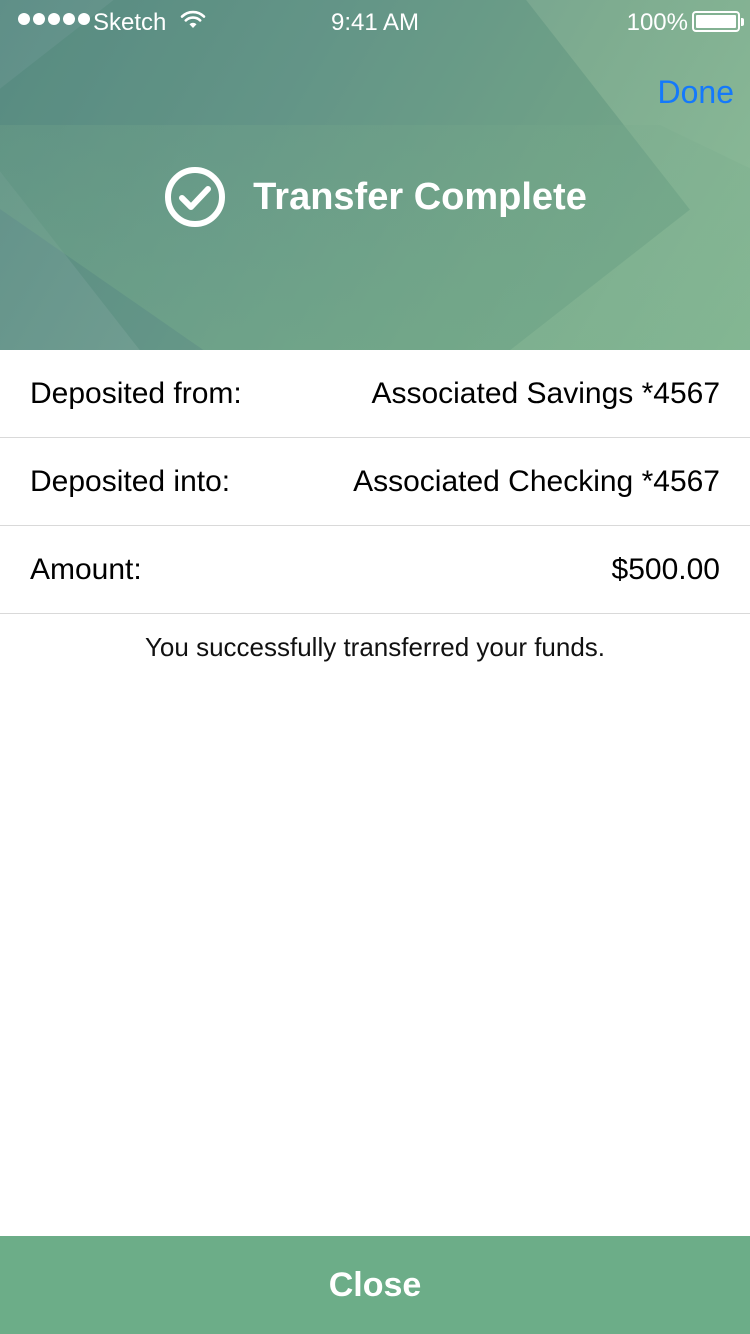 This screenshot has height=1334, width=750. What do you see at coordinates (665, 569) in the screenshot?
I see `detail-value: $500.00` at bounding box center [665, 569].